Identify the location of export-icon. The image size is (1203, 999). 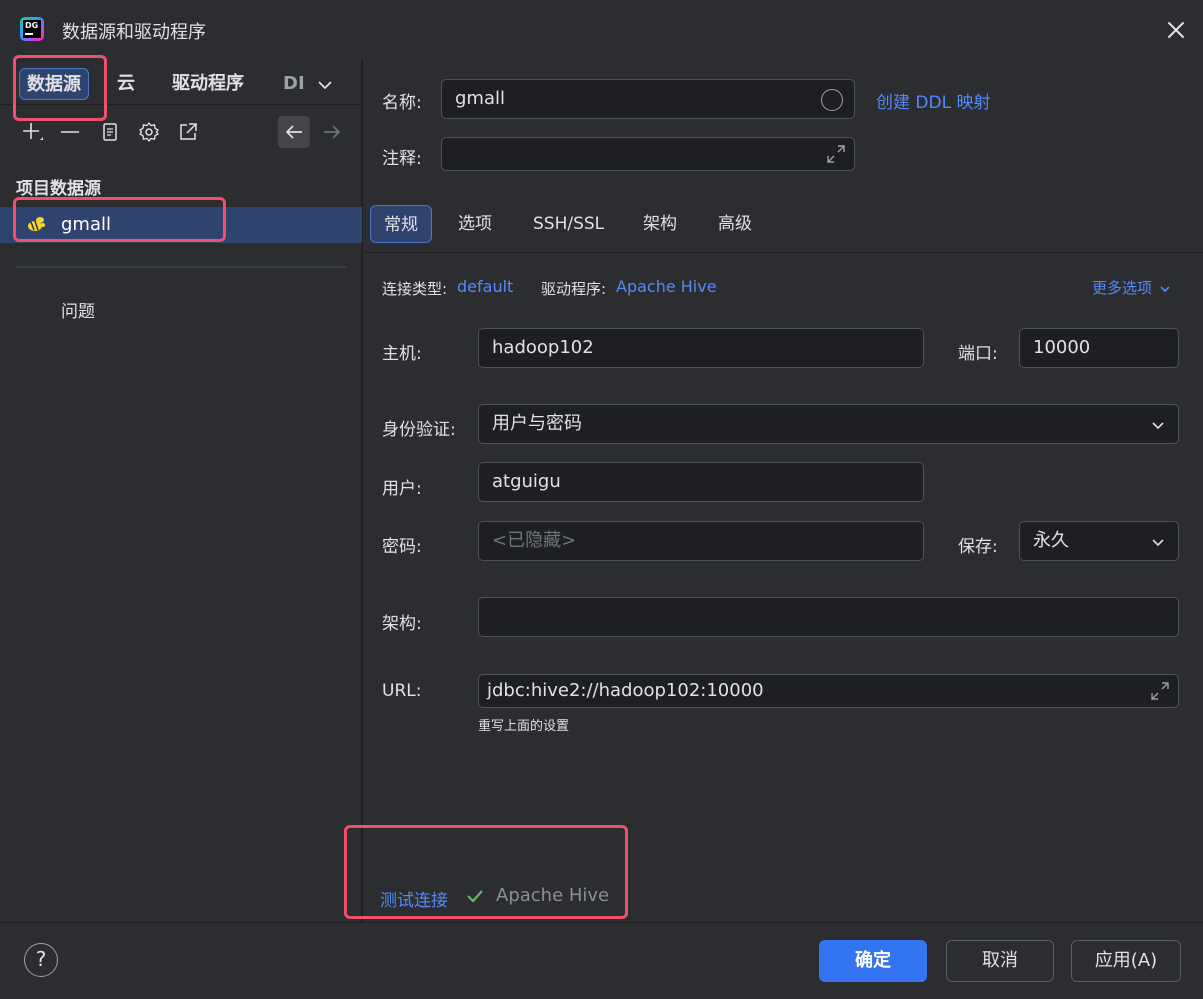
(188, 132).